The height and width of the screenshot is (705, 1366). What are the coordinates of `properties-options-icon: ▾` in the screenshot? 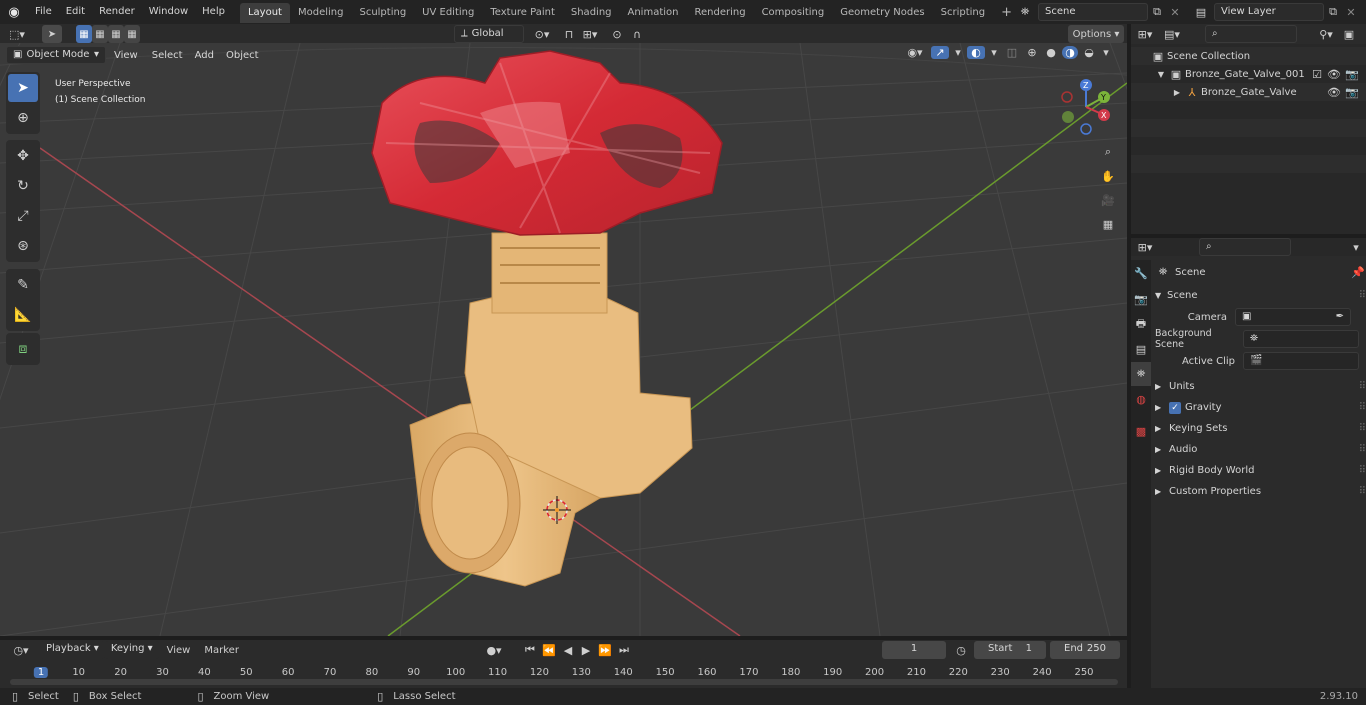 It's located at (1356, 247).